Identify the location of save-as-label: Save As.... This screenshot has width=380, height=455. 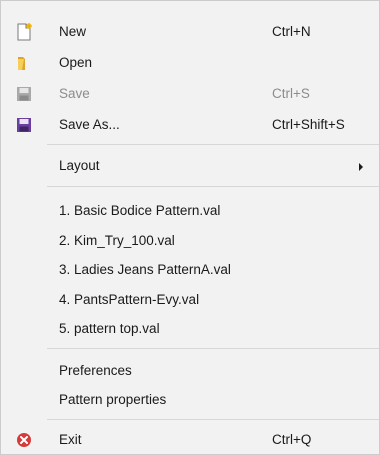
(89, 124).